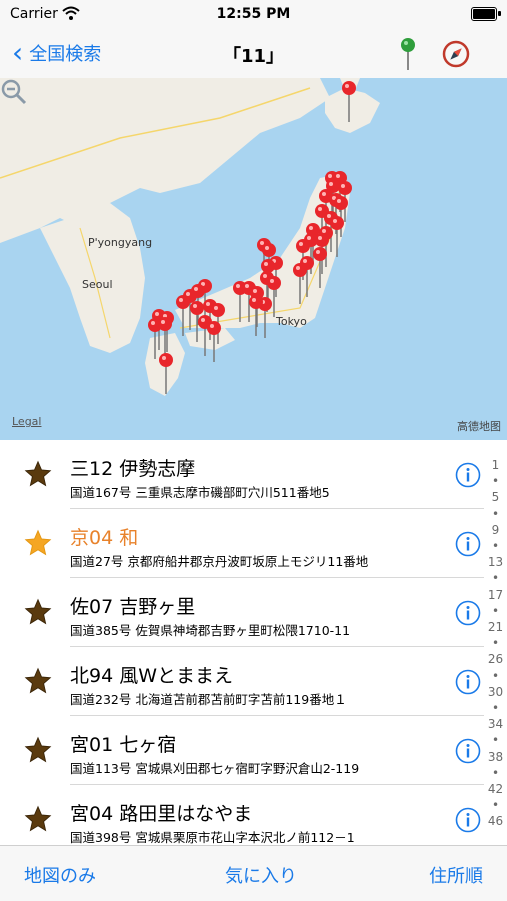 The width and height of the screenshot is (507, 901). Describe the element at coordinates (14, 92) in the screenshot. I see `zoom-out-icon` at that location.